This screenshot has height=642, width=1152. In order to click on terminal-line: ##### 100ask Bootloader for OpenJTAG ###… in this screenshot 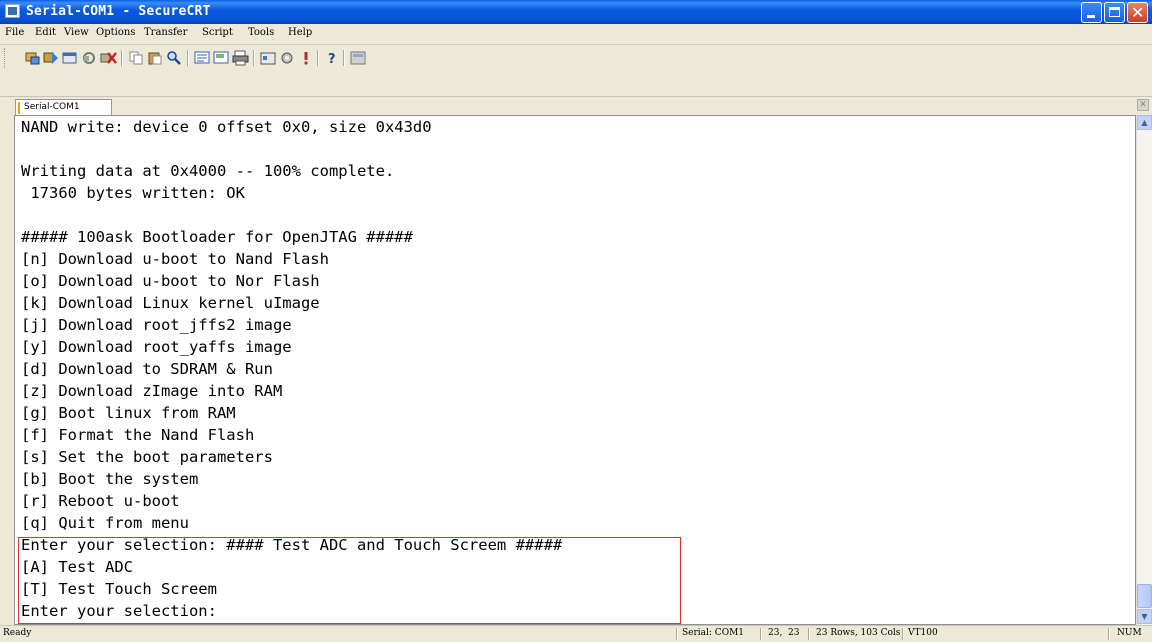, I will do `click(217, 237)`.